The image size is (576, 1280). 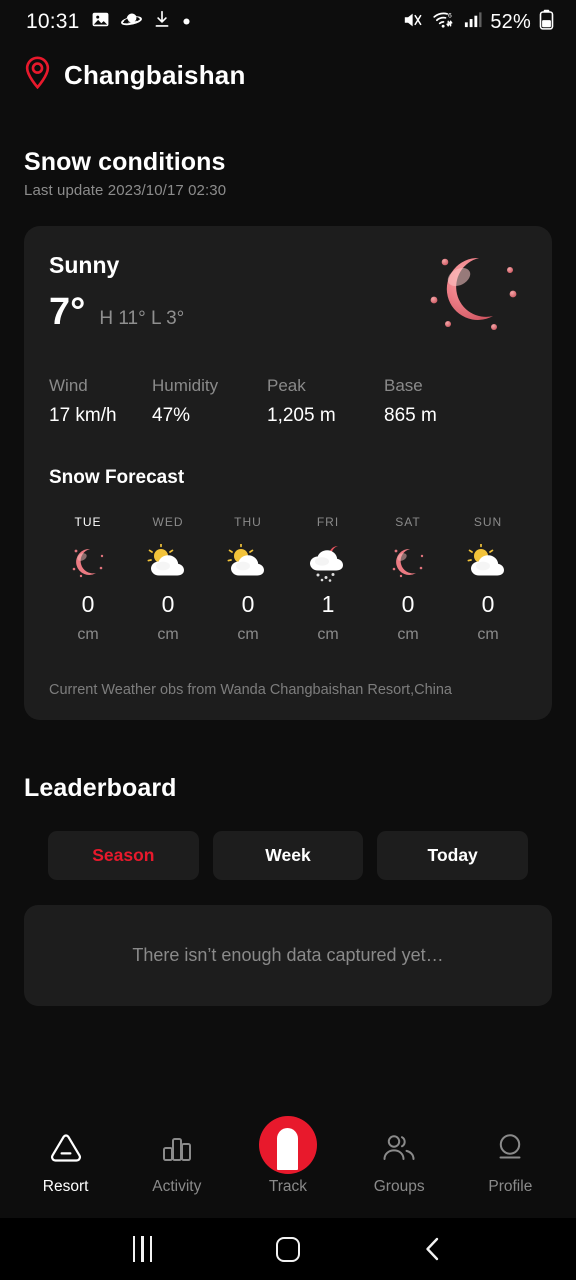 What do you see at coordinates (510, 1148) in the screenshot?
I see `person-icon` at bounding box center [510, 1148].